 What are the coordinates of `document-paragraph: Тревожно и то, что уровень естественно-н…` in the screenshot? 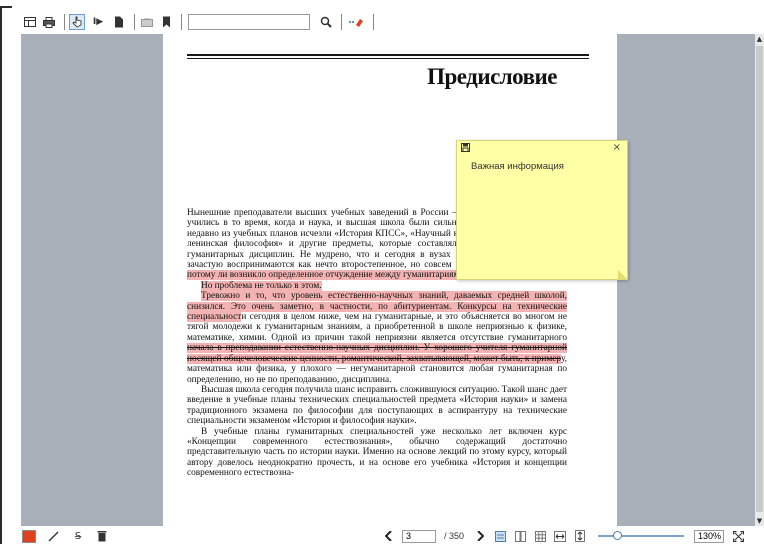 It's located at (377, 338).